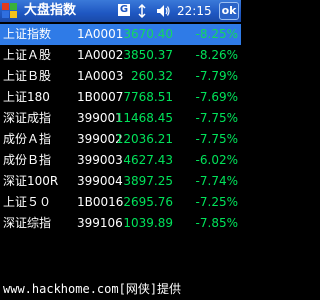 The image size is (320, 300). Describe the element at coordinates (152, 76) in the screenshot. I see `index-price: 260.32` at that location.